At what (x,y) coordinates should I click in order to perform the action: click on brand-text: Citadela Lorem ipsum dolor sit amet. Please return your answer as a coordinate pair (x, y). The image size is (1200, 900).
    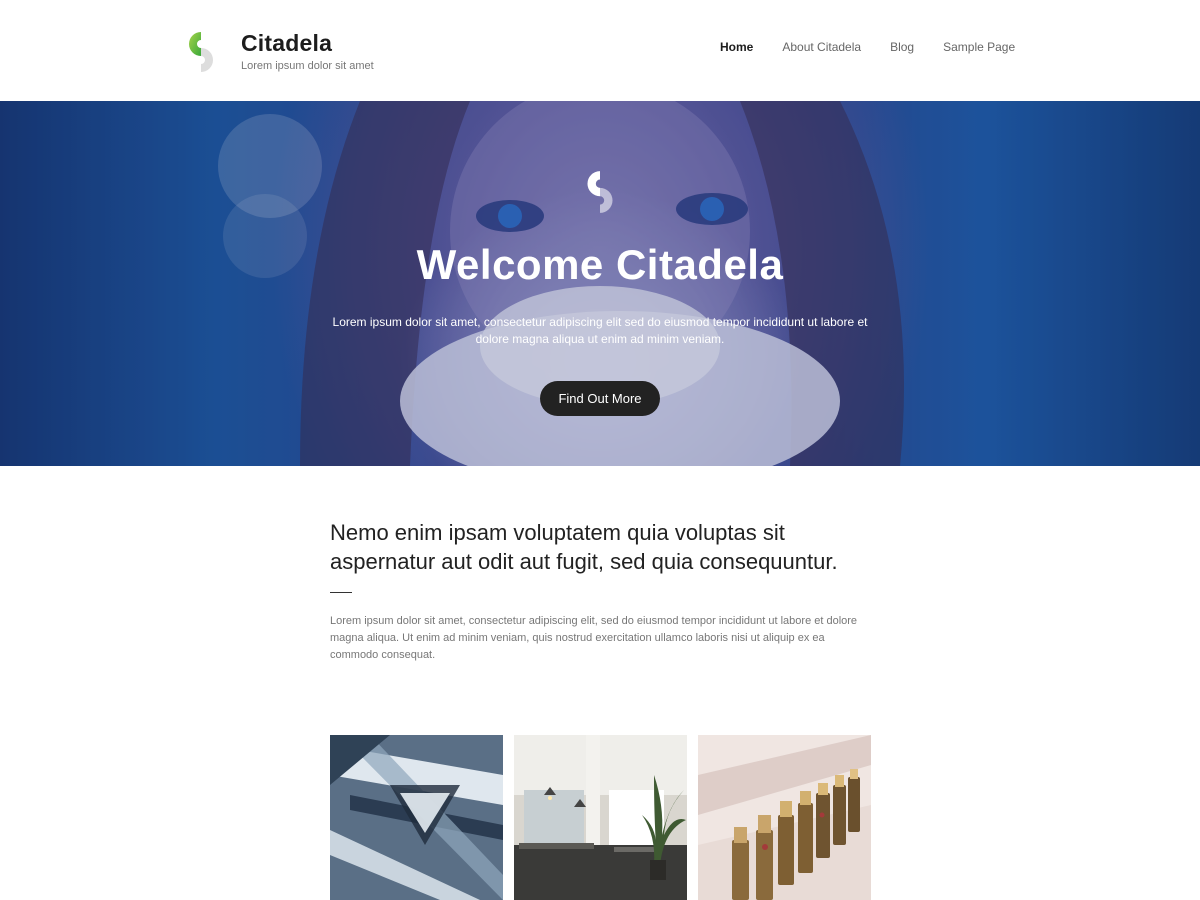
    Looking at the image, I should click on (307, 51).